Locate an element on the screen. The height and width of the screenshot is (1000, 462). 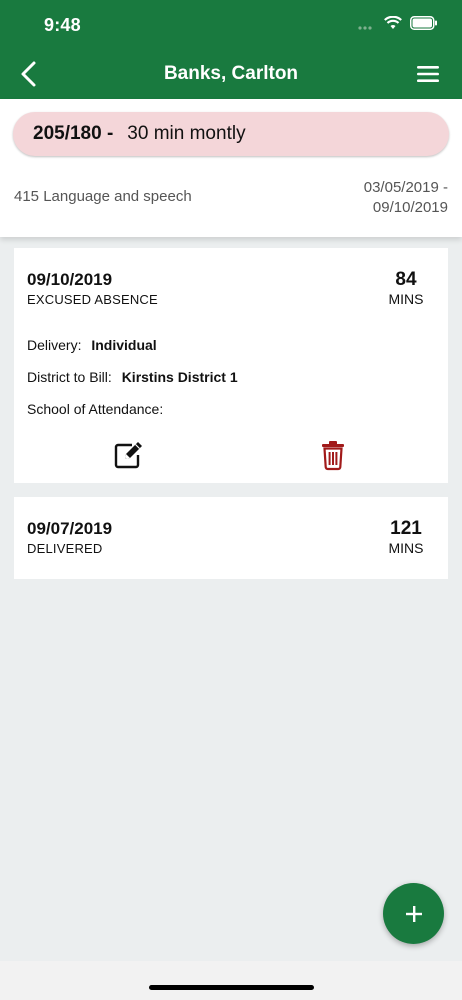
session-minutes: 121 is located at coordinates (406, 528).